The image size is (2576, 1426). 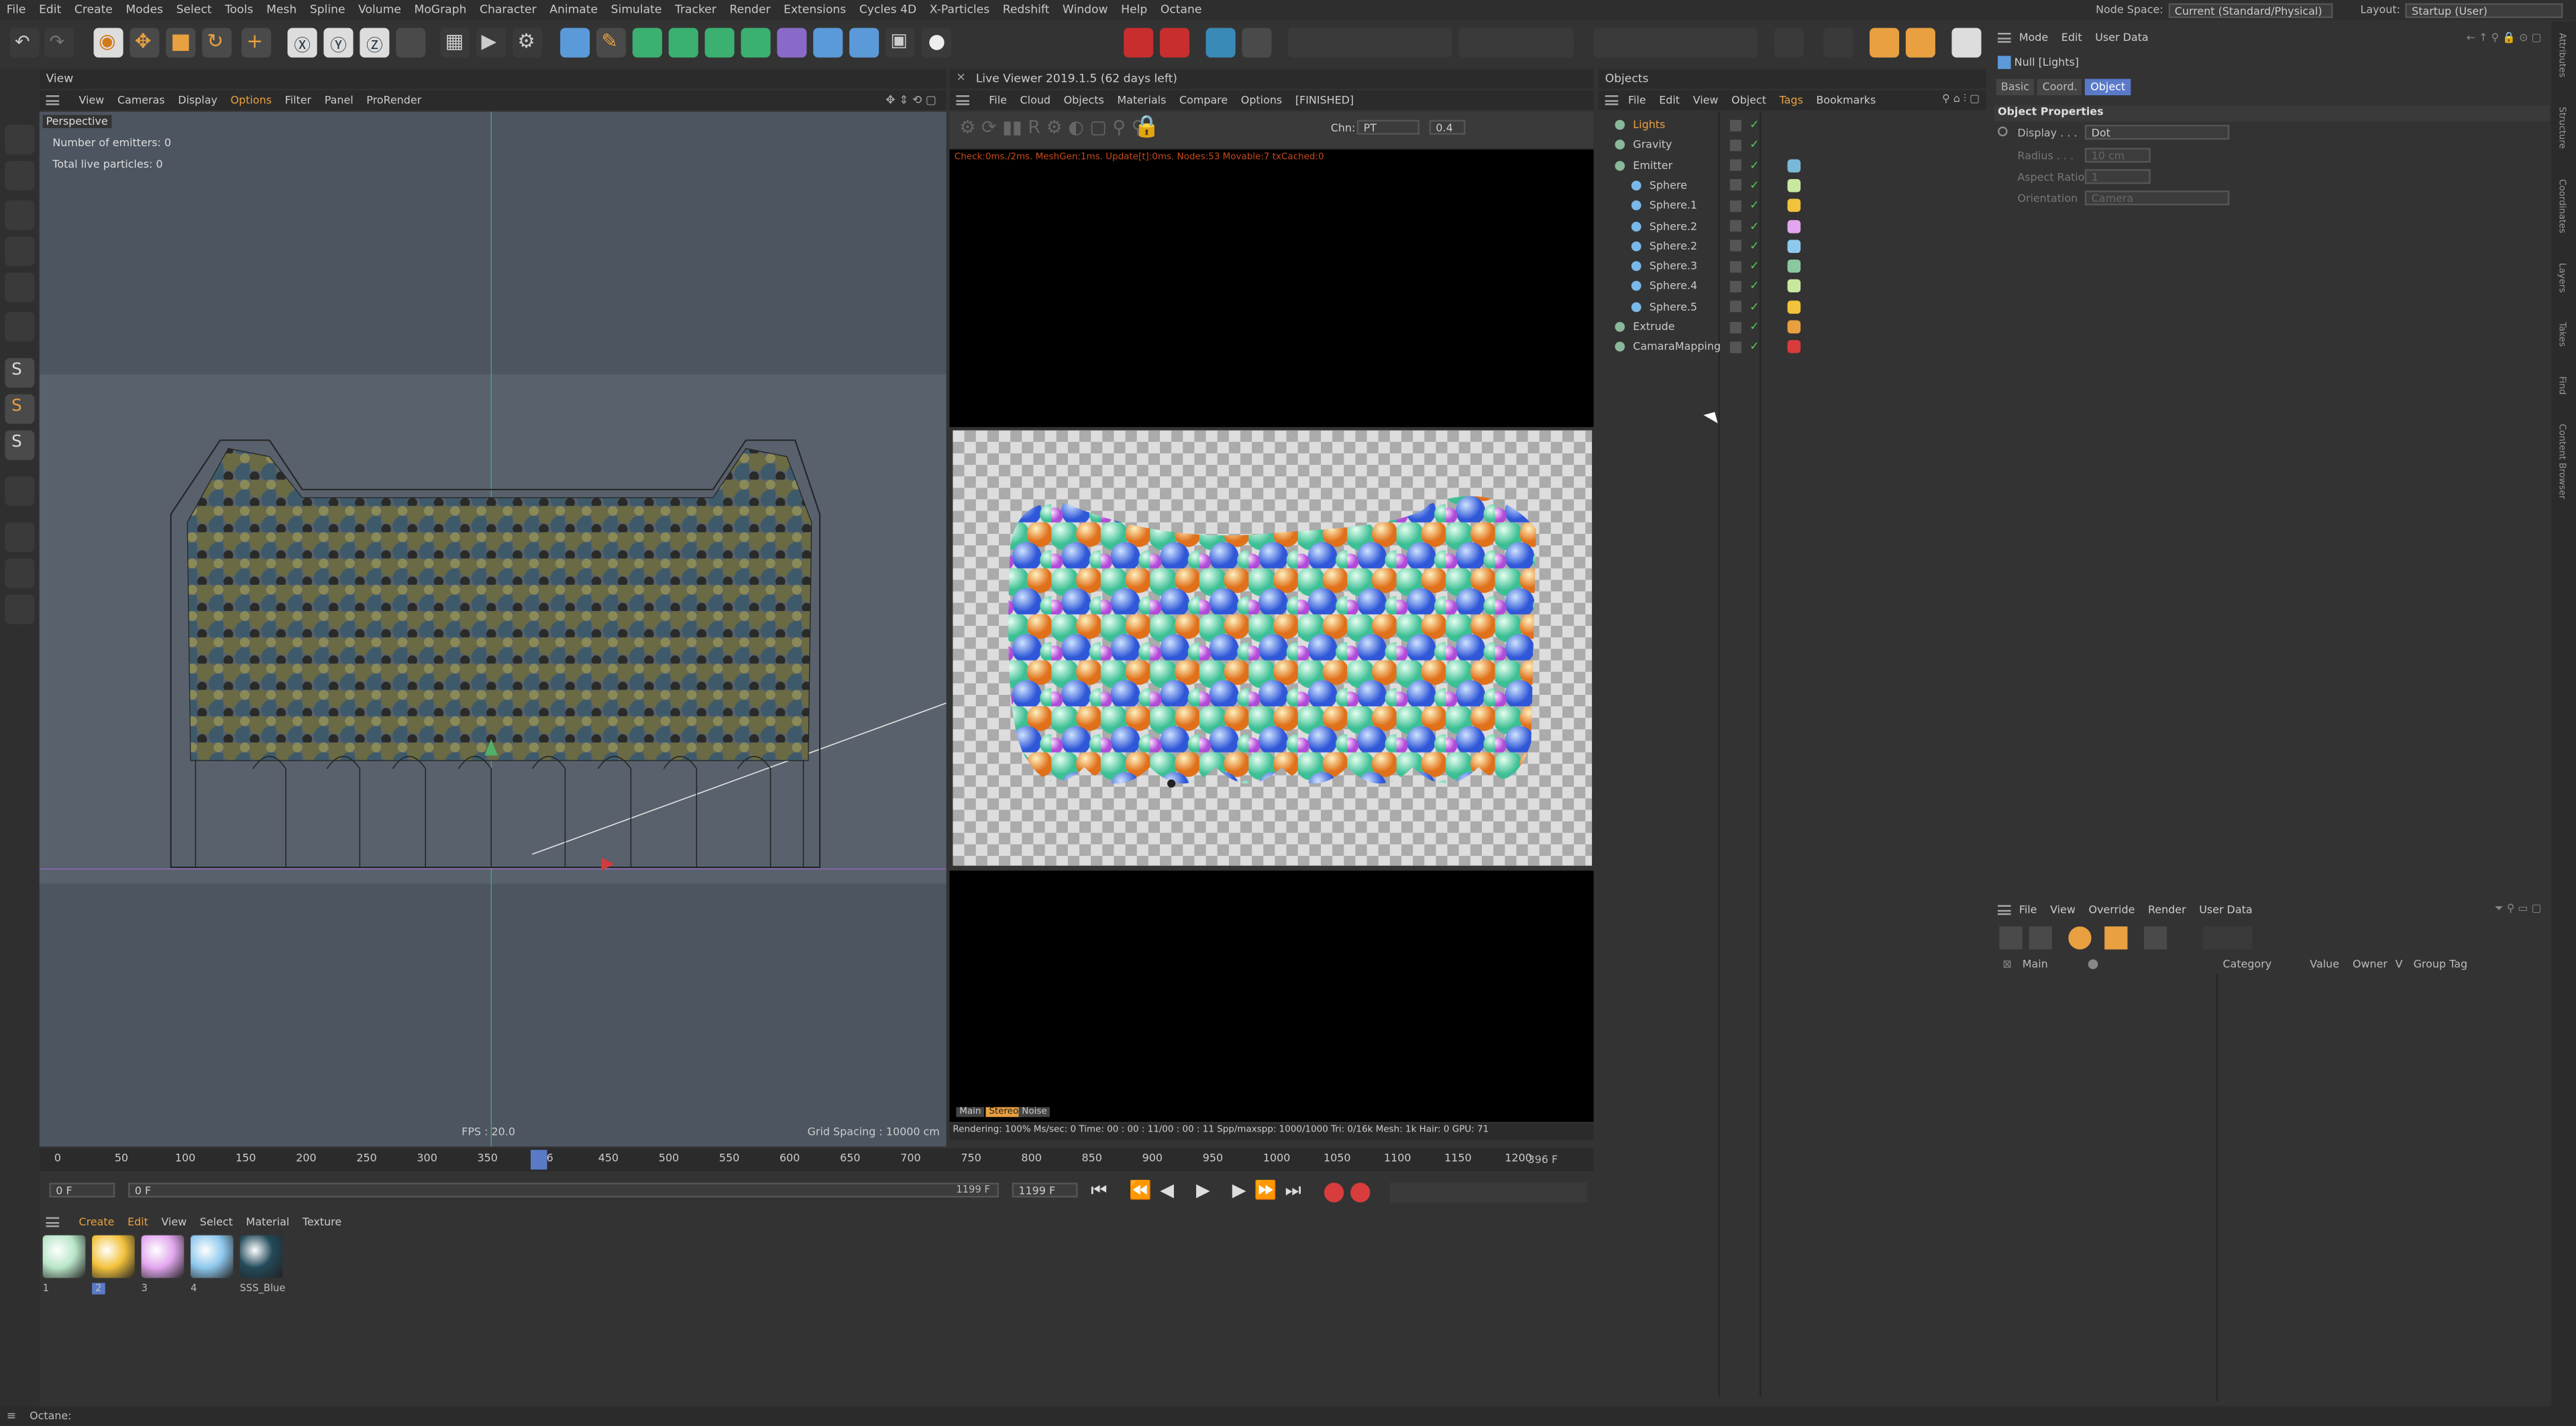 What do you see at coordinates (2167, 910) in the screenshot?
I see `takes-menu-render: Render` at bounding box center [2167, 910].